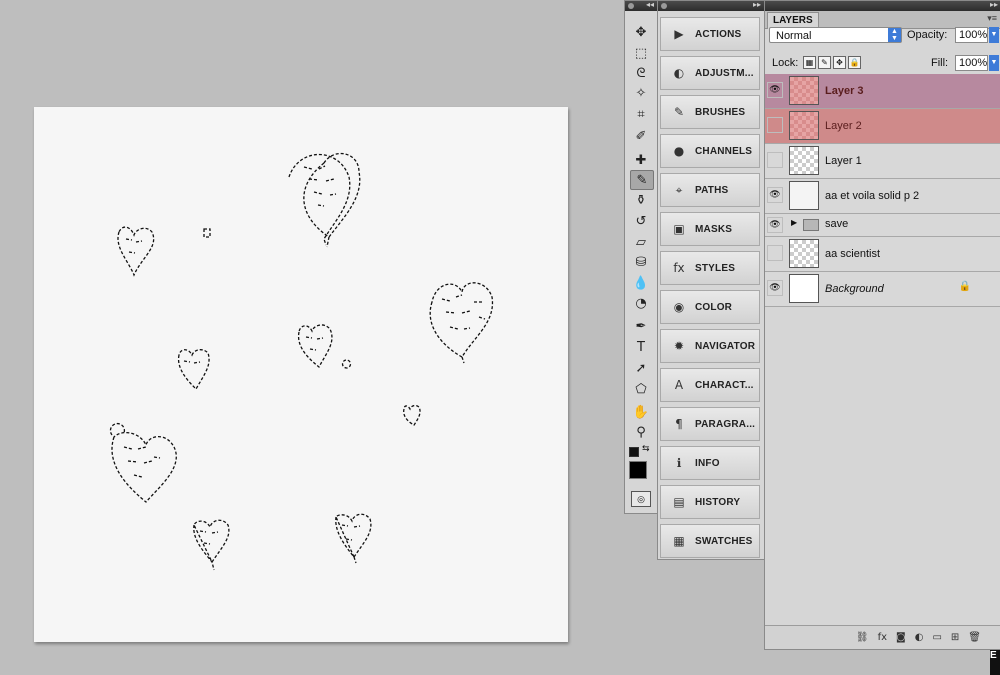 The width and height of the screenshot is (1000, 675). What do you see at coordinates (710, 268) in the screenshot?
I see `dock-item-styles: fx STYLES` at bounding box center [710, 268].